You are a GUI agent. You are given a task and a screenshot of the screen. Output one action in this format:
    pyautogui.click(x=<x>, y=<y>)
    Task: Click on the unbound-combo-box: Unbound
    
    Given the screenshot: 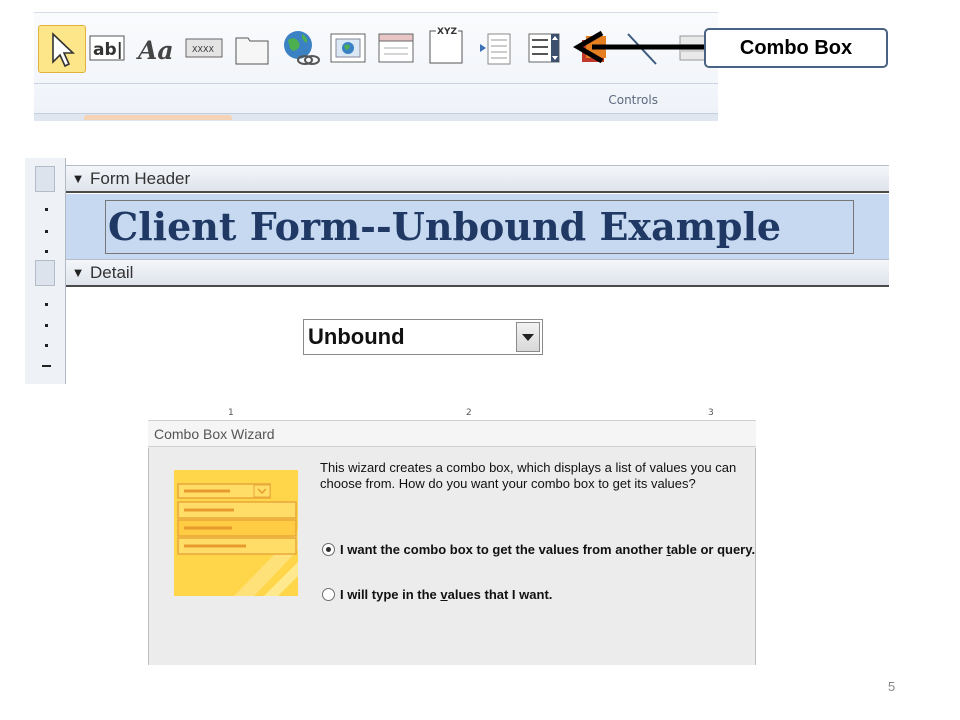 What is the action you would take?
    pyautogui.click(x=423, y=337)
    